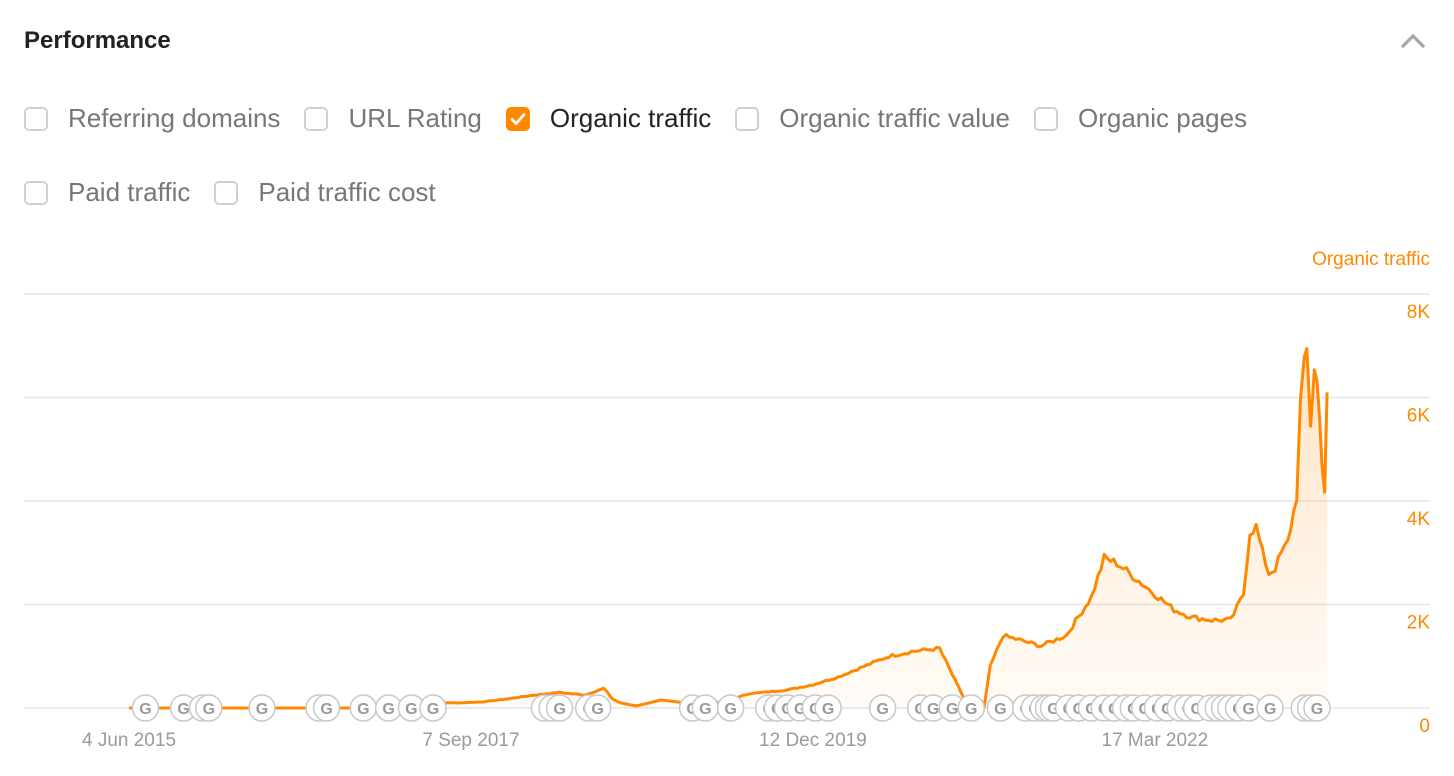  Describe the element at coordinates (129, 192) in the screenshot. I see `metric-label: Paid traffic` at that location.